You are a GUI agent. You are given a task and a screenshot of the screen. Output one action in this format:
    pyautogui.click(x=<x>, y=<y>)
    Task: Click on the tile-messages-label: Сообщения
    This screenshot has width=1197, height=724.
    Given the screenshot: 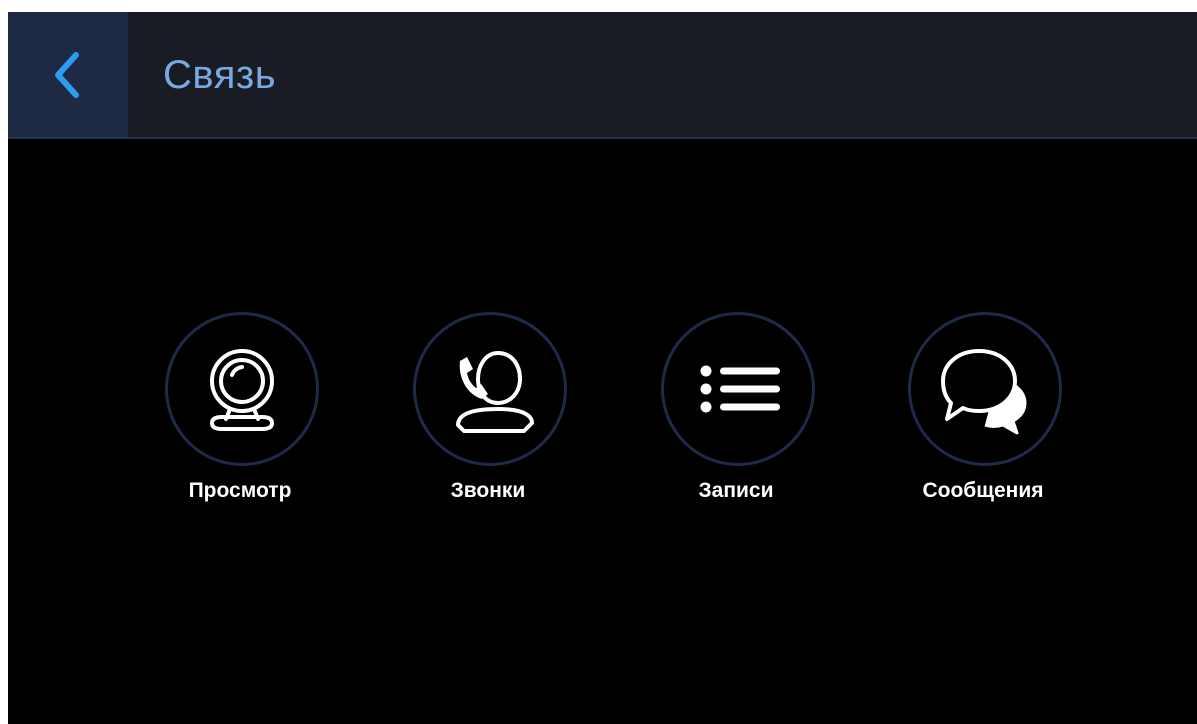 What is the action you would take?
    pyautogui.click(x=983, y=490)
    